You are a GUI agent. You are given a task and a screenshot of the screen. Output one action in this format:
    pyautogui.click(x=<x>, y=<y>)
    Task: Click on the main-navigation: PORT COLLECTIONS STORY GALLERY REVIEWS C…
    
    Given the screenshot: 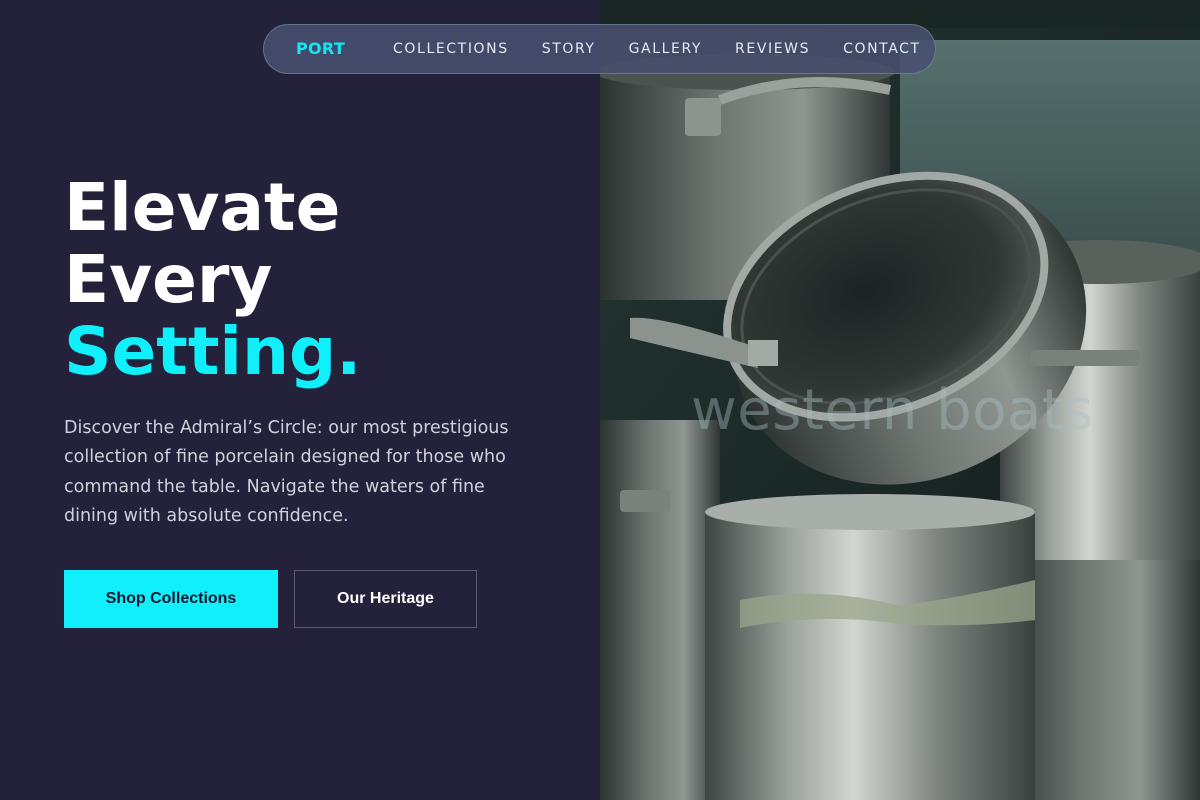 What is the action you would take?
    pyautogui.click(x=599, y=49)
    